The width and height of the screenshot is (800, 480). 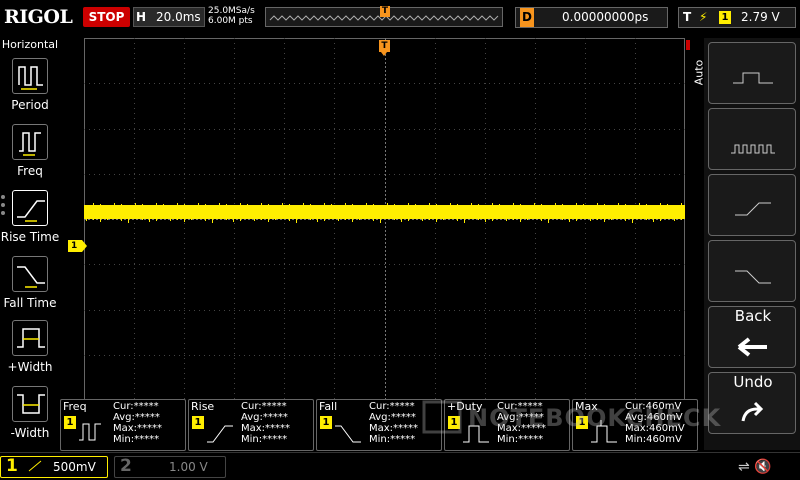 What do you see at coordinates (30, 76) in the screenshot?
I see `period-icon` at bounding box center [30, 76].